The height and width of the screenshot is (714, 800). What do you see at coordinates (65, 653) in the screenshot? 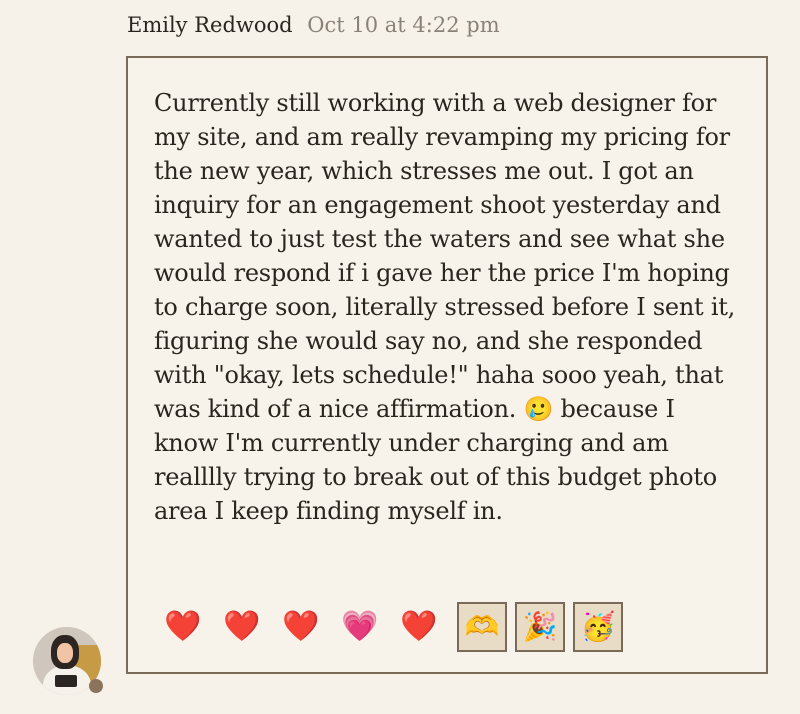
I see `avatar-face-shape` at bounding box center [65, 653].